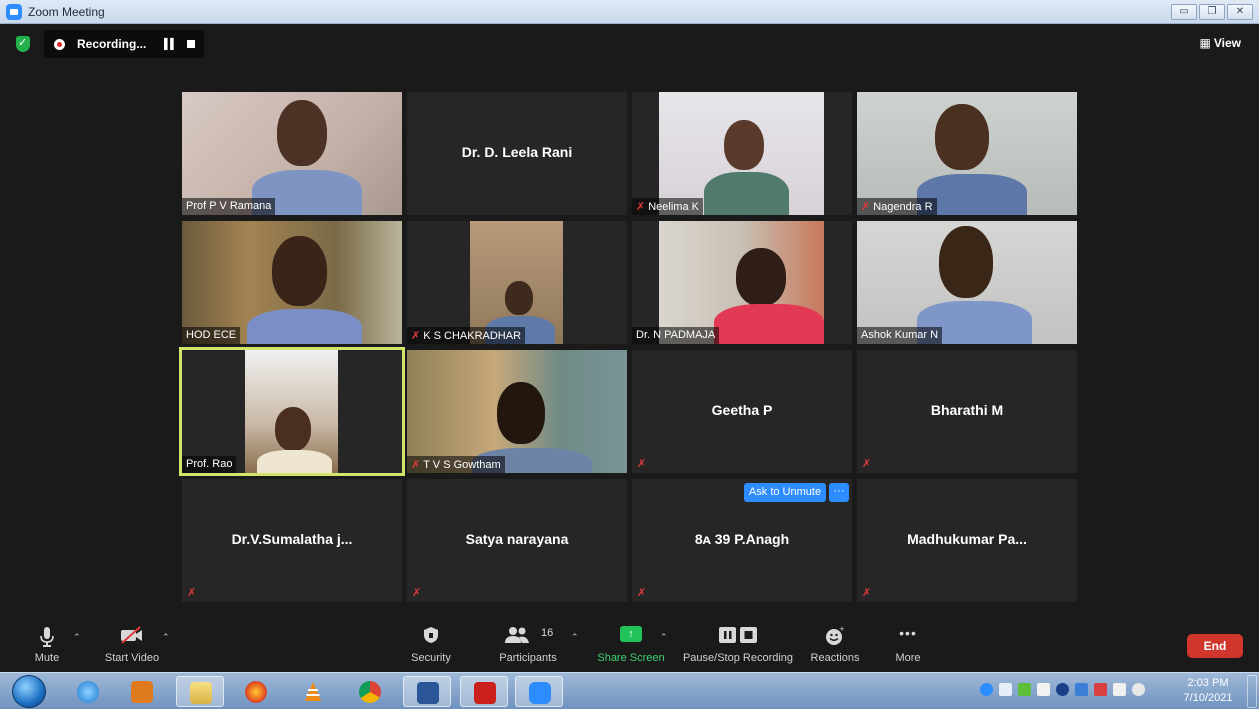  I want to click on taskbar-clock: 2:03 PM 7/10/2021, so click(1208, 691).